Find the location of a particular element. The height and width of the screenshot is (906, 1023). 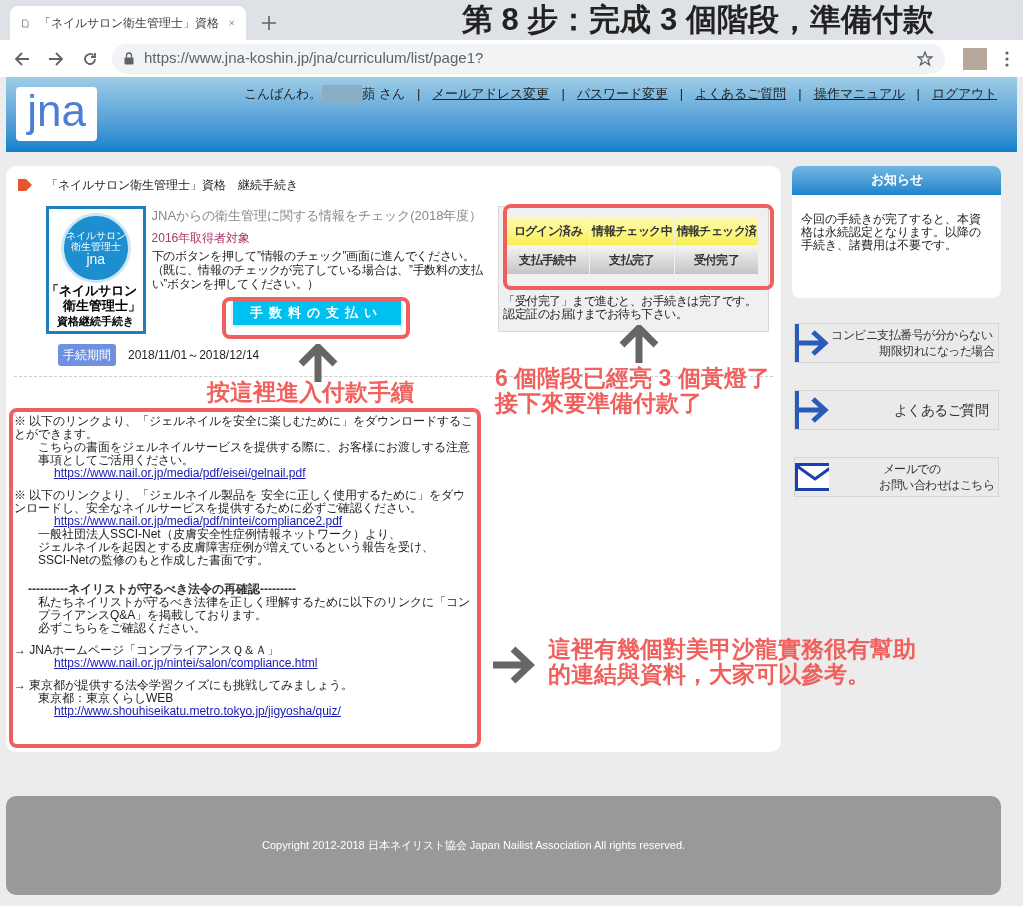

notice-title: お知らせ is located at coordinates (896, 180).